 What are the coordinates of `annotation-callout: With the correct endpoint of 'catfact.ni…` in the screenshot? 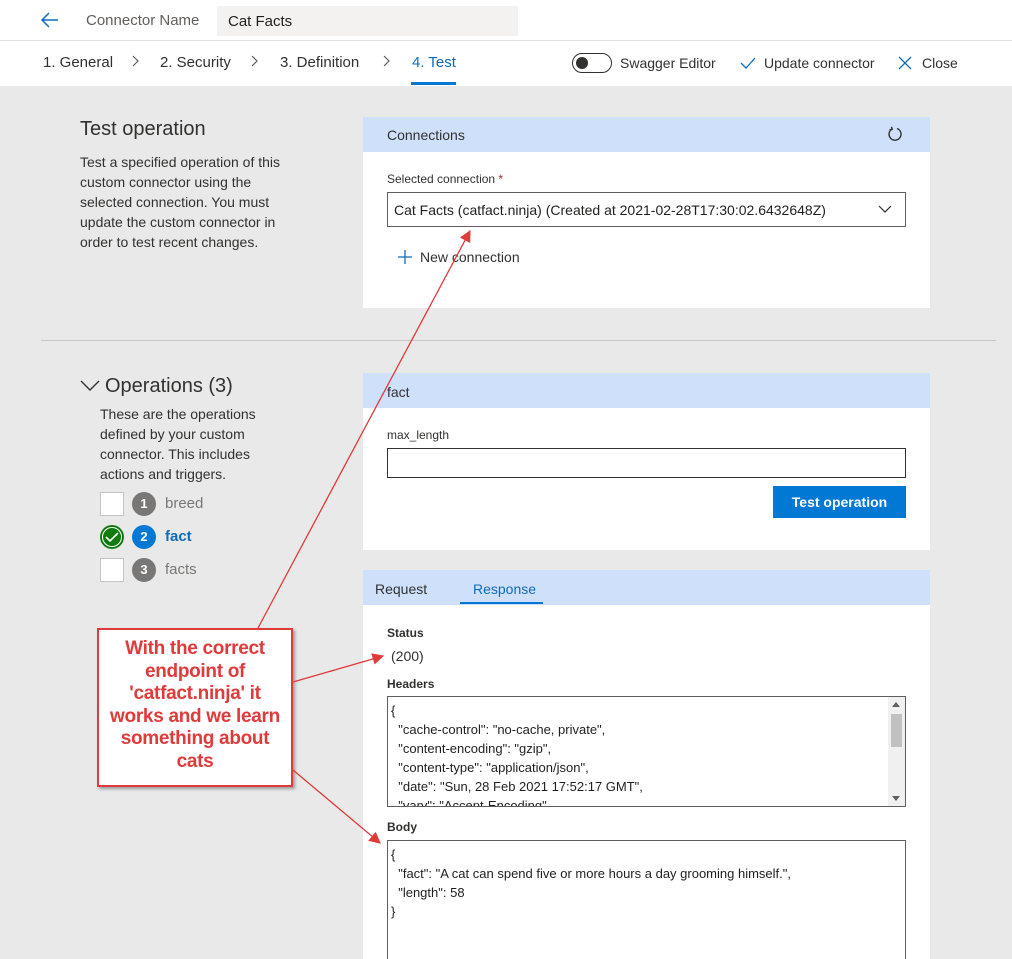 It's located at (195, 707).